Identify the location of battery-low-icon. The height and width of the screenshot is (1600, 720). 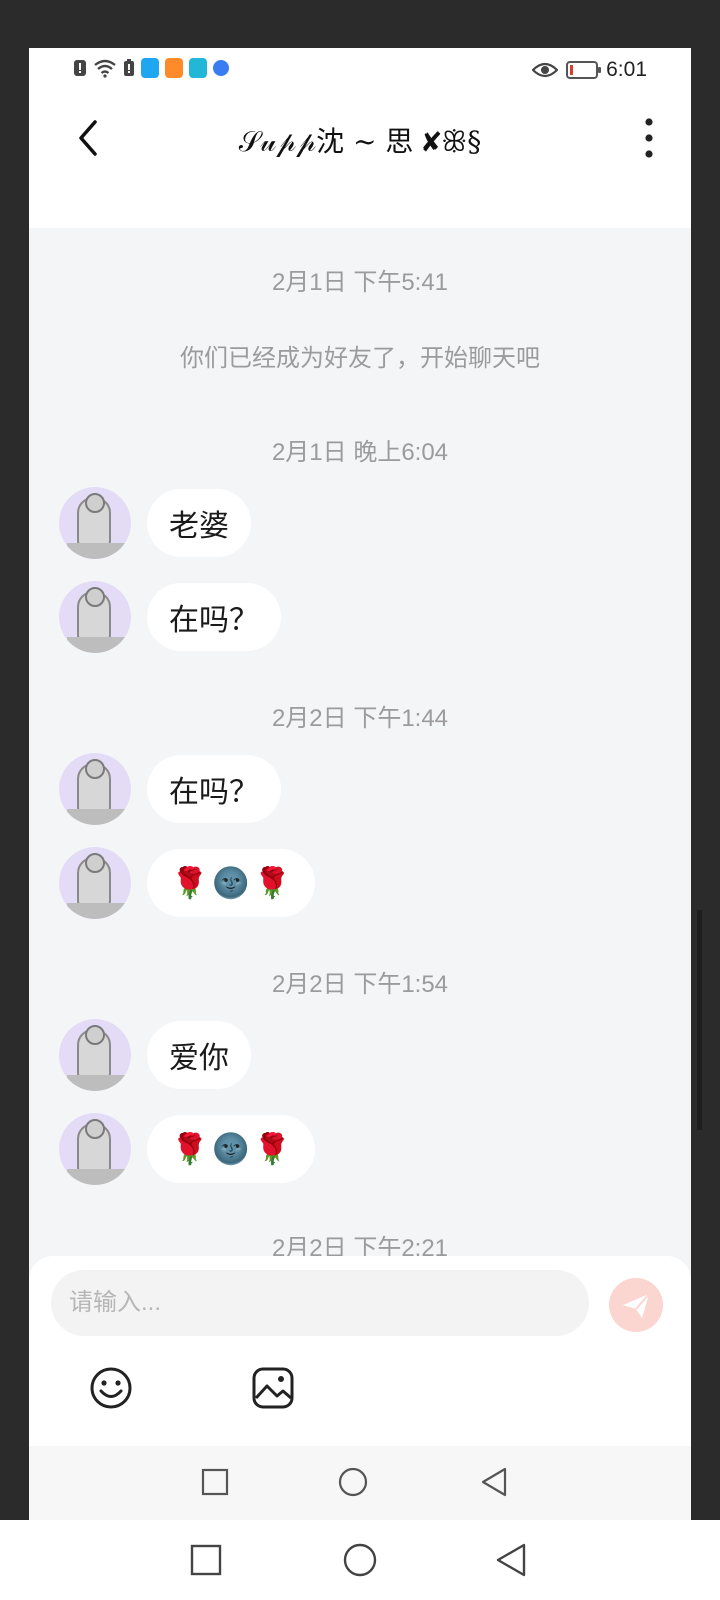
(584, 70).